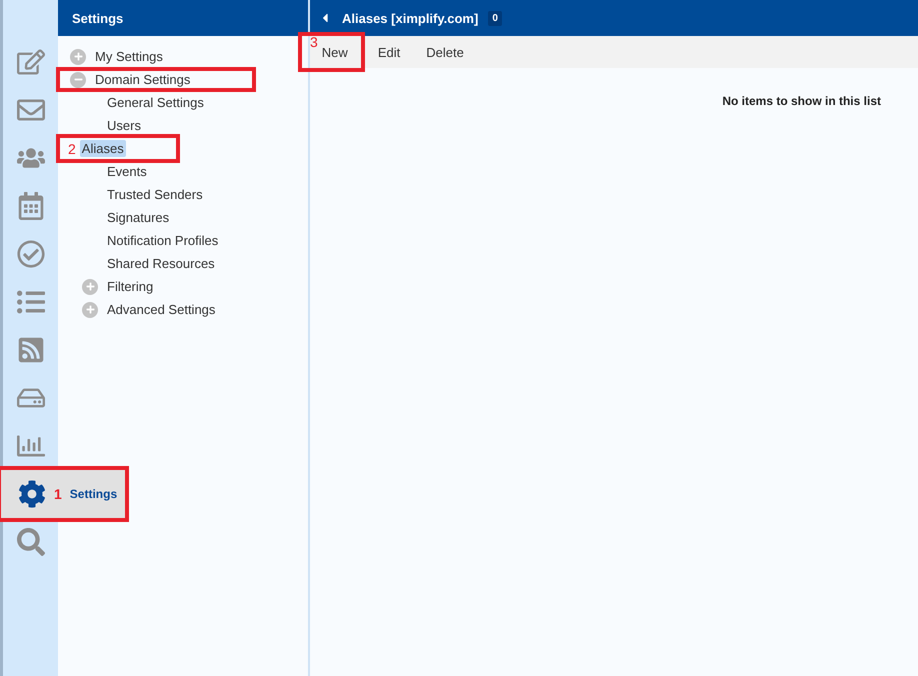 Image resolution: width=918 pixels, height=676 pixels. Describe the element at coordinates (72, 148) in the screenshot. I see `callout-number: 2` at that location.